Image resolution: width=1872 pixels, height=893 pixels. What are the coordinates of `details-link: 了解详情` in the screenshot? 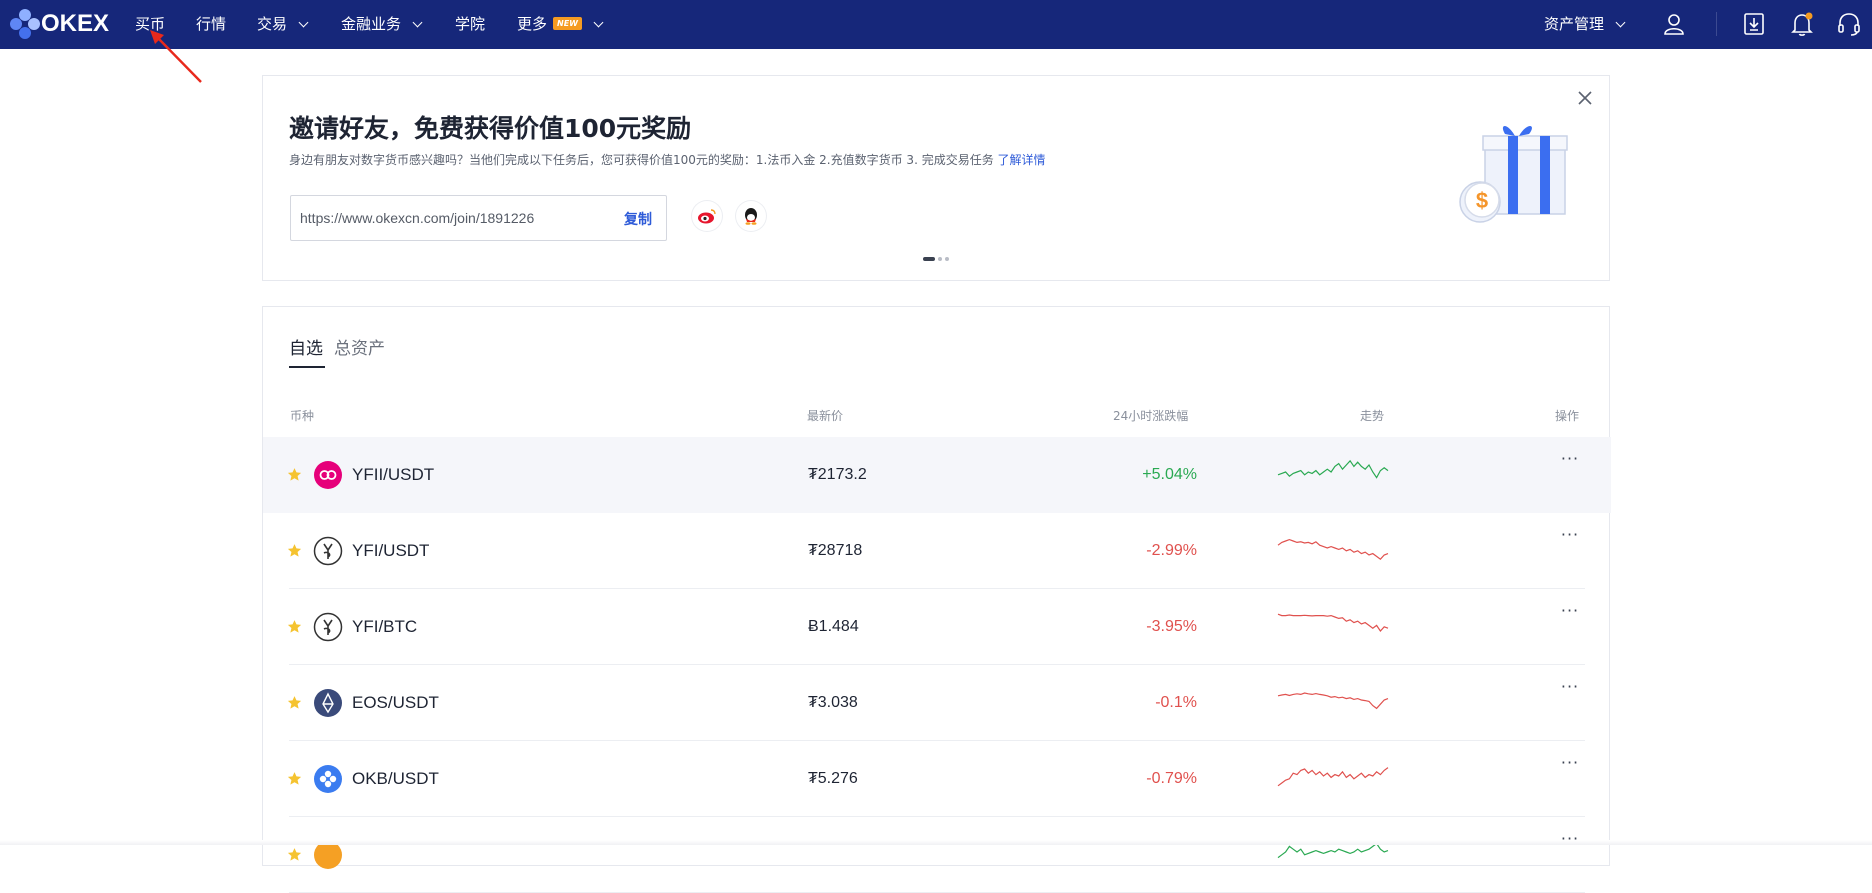 It's located at (1022, 160).